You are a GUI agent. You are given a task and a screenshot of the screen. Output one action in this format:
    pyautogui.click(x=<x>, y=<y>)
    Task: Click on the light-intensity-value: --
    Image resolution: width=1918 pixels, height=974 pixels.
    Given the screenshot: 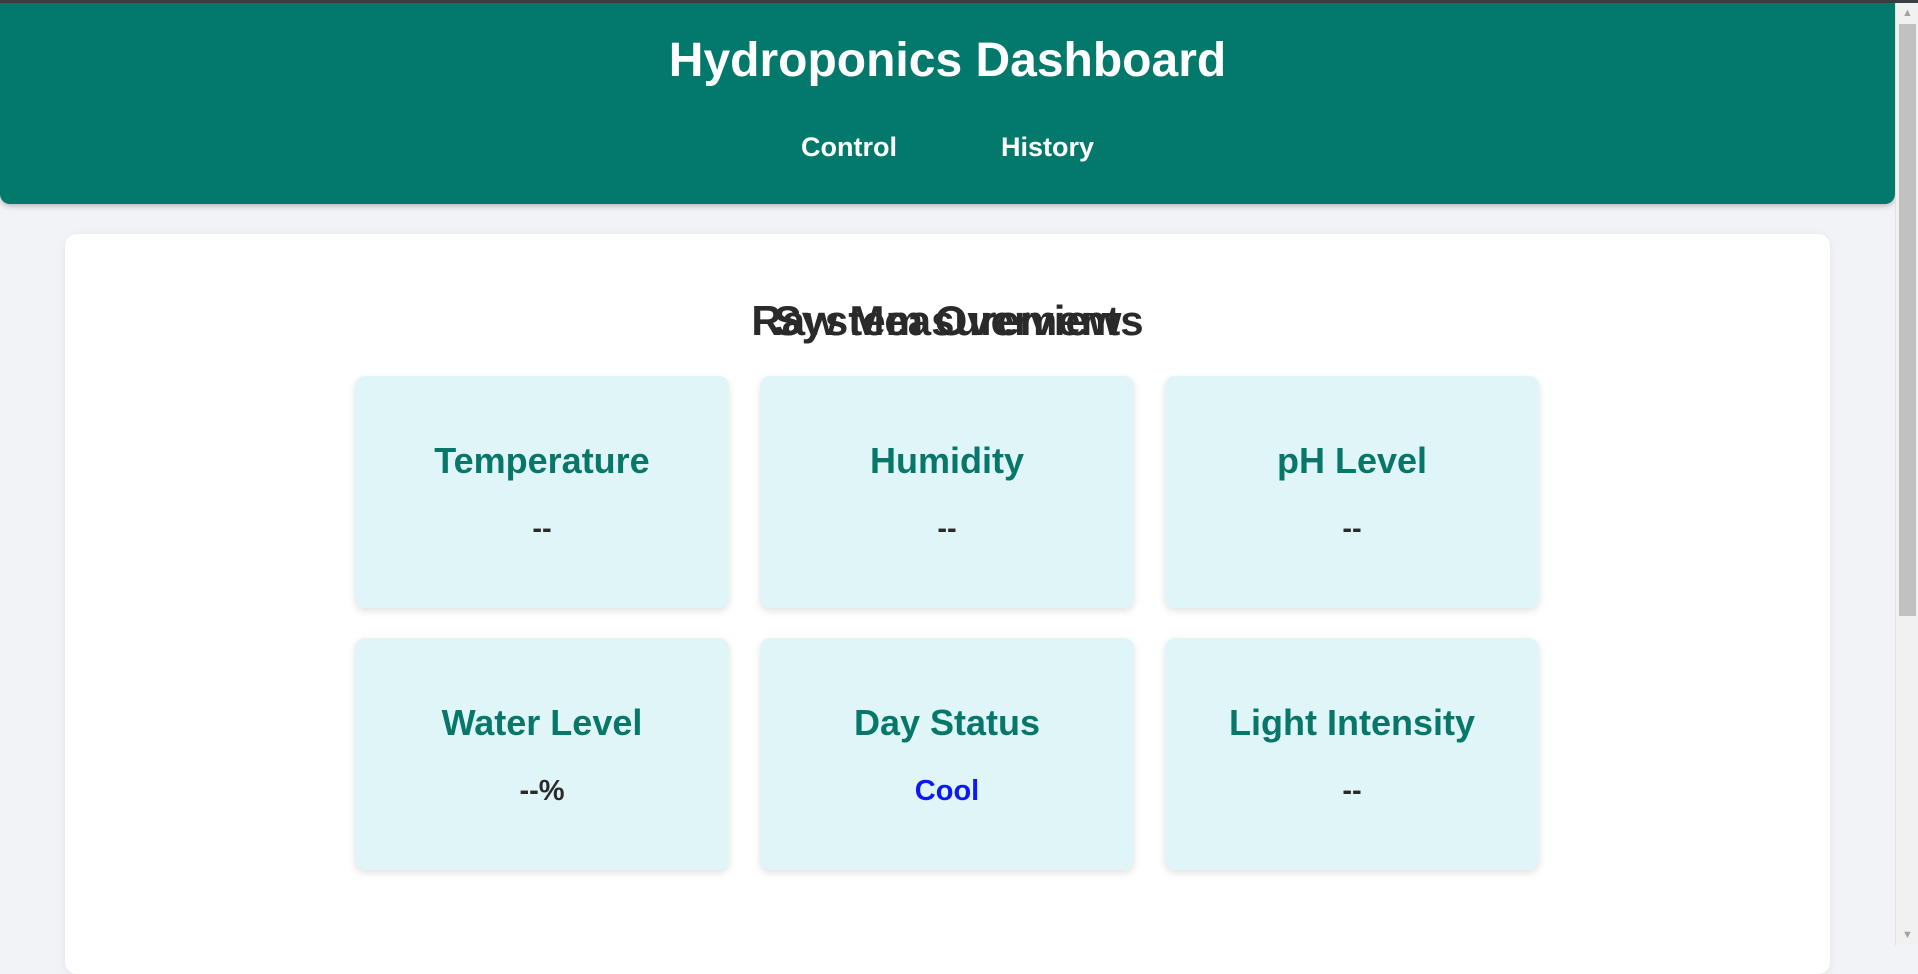 What is the action you would take?
    pyautogui.click(x=1352, y=791)
    